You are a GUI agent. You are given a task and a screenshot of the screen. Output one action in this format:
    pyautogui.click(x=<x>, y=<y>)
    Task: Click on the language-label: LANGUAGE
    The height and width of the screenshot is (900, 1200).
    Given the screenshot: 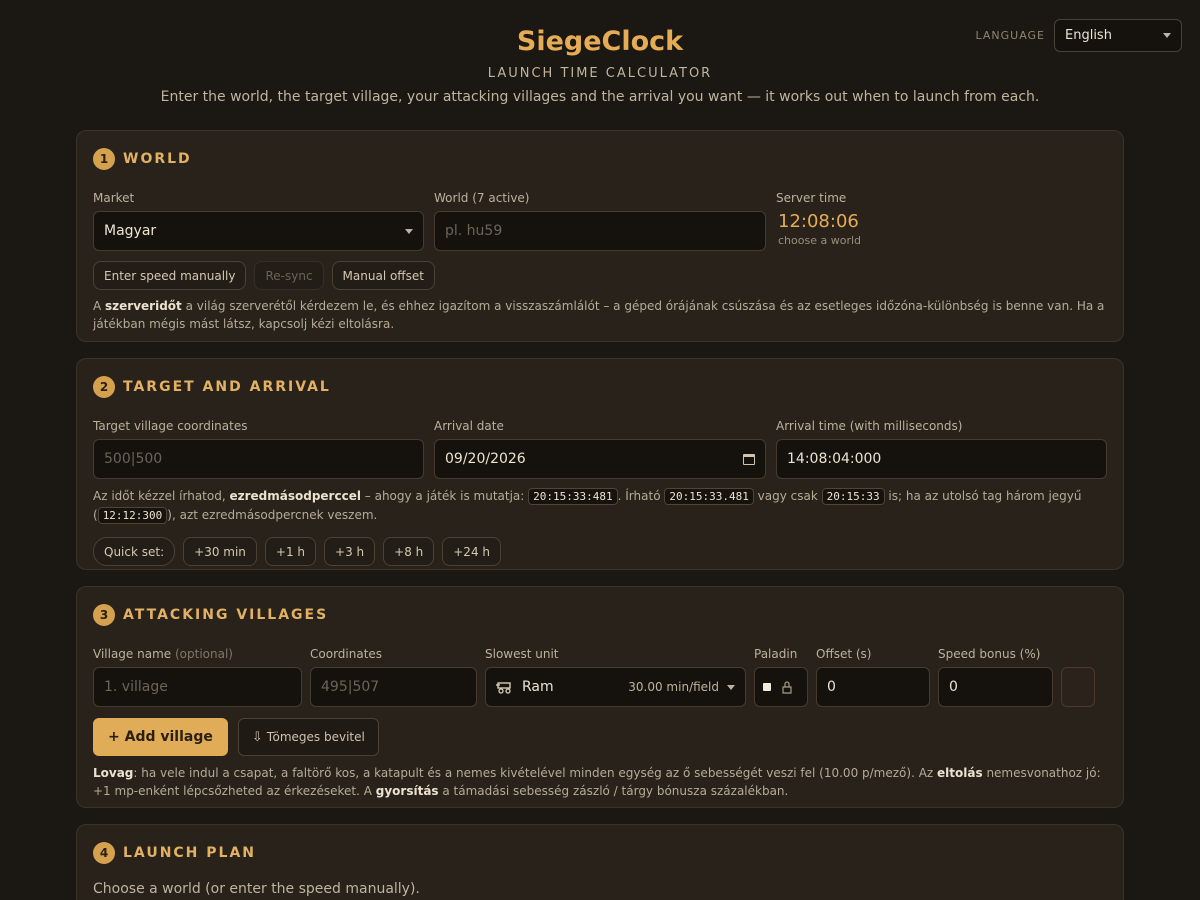 What is the action you would take?
    pyautogui.click(x=1010, y=35)
    